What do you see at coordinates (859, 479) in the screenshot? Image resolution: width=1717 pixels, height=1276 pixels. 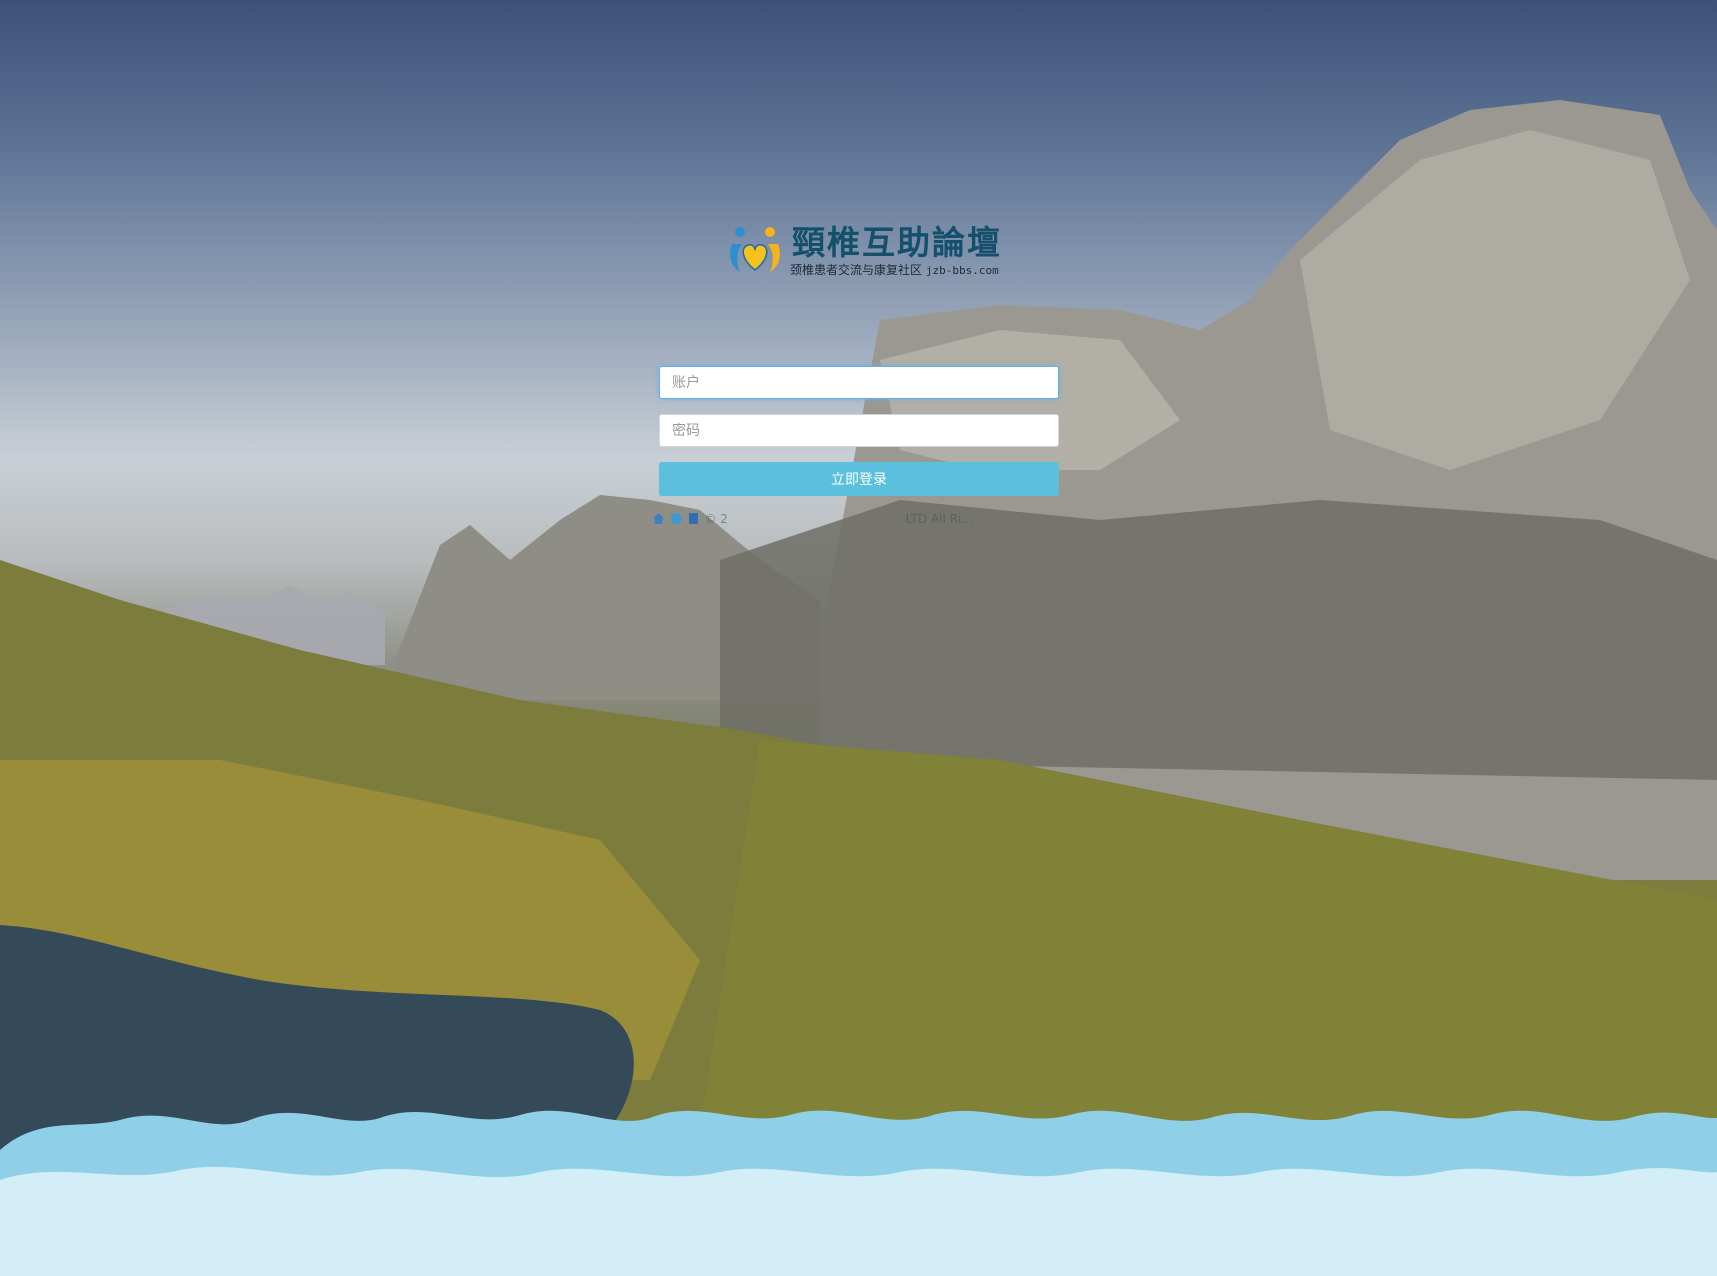 I see `login-button: 立即登录` at bounding box center [859, 479].